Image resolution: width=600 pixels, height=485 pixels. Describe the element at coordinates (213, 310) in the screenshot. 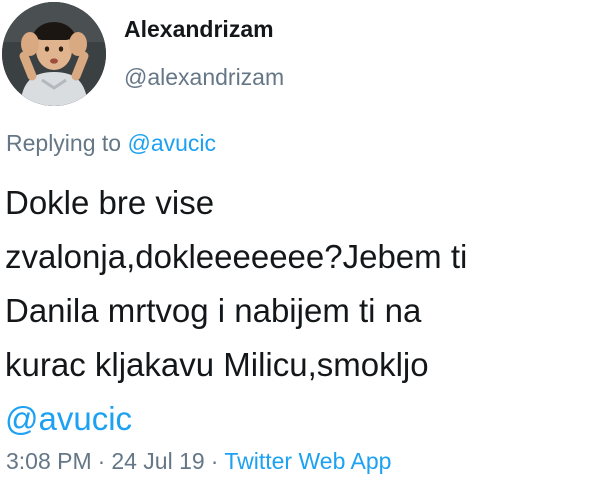

I see `tweet-text-line: Danila mrtvog i nabijem ti na` at that location.